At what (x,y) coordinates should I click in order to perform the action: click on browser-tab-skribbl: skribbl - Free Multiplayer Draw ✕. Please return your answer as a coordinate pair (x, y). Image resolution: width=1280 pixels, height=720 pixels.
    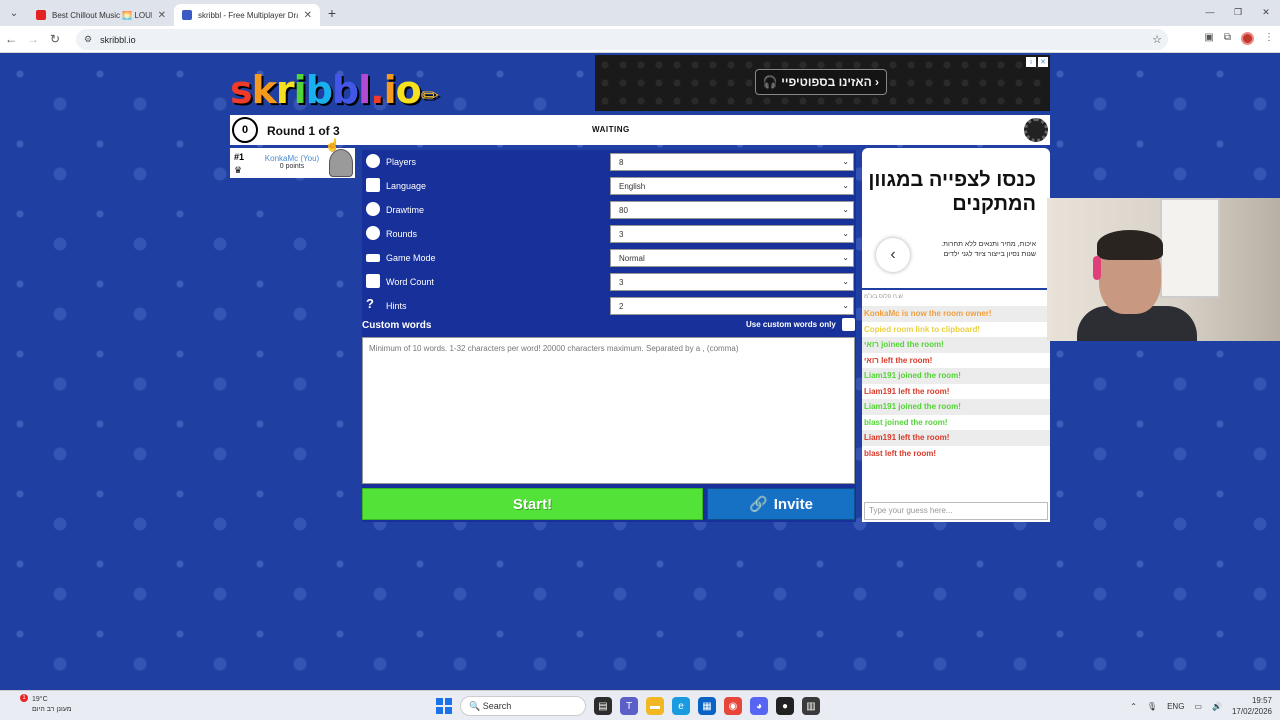
    Looking at the image, I should click on (247, 15).